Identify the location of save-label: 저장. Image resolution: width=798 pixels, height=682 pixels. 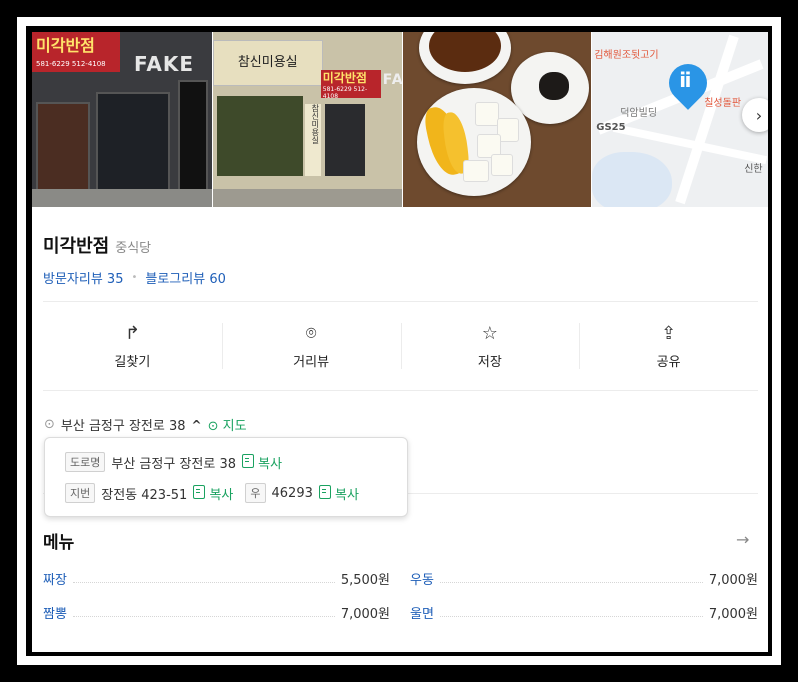
(489, 362).